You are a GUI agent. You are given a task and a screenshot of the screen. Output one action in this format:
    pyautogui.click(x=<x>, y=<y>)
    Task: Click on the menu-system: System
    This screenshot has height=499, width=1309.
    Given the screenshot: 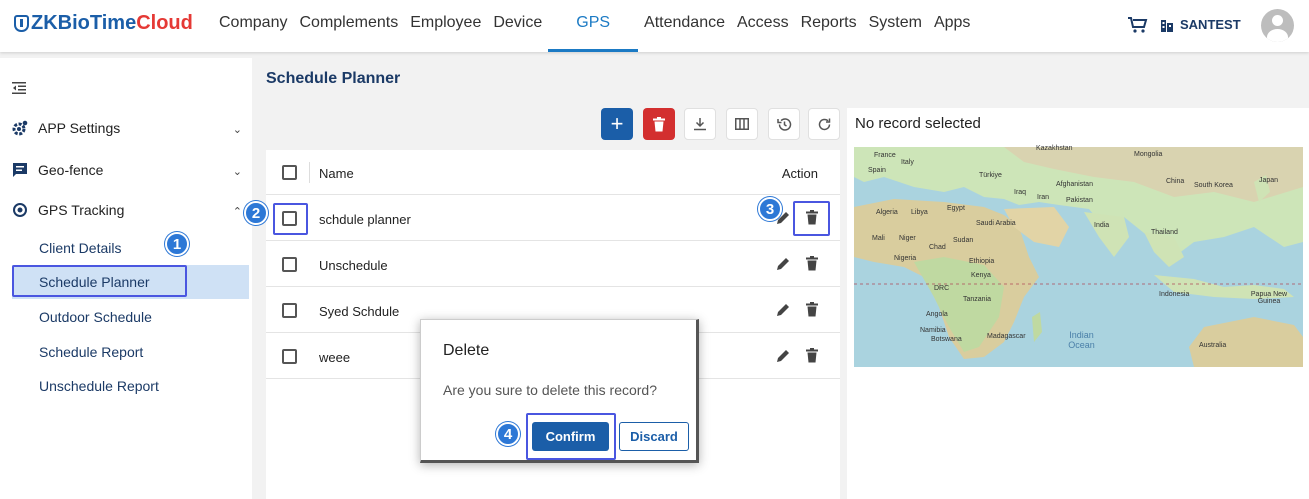 What is the action you would take?
    pyautogui.click(x=895, y=26)
    